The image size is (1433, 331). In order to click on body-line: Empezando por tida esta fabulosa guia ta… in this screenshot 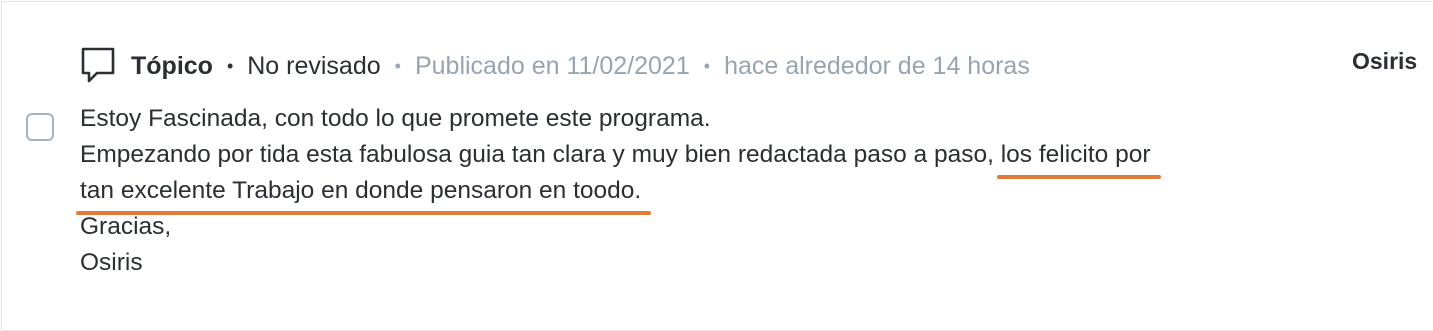, I will do `click(680, 158)`.